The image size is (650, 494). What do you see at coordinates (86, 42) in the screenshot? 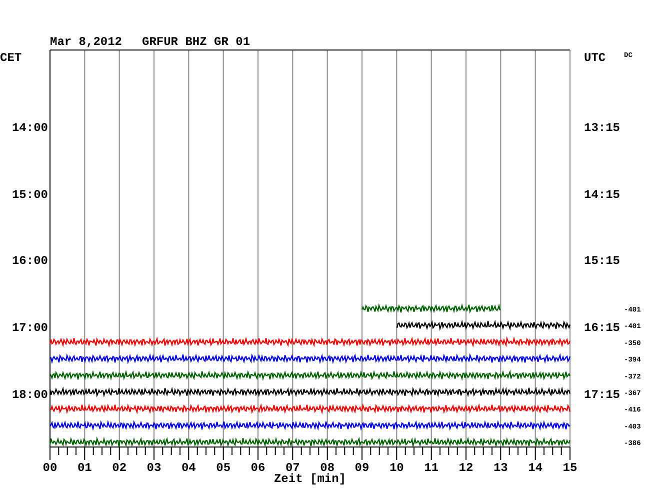
I see `date-label: Mar 8,2012` at bounding box center [86, 42].